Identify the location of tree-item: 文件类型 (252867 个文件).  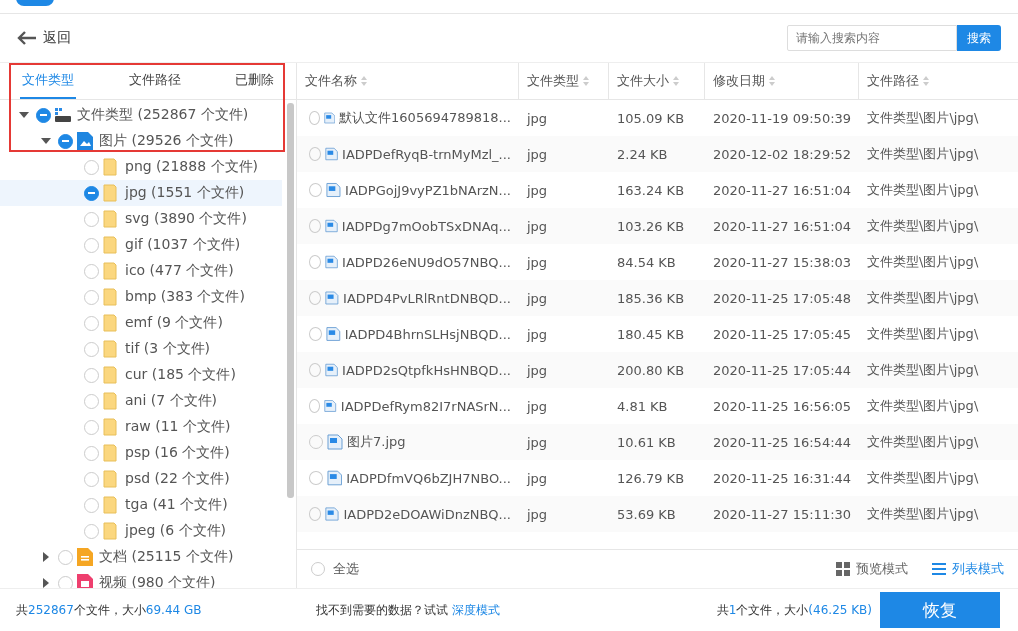
(141, 115).